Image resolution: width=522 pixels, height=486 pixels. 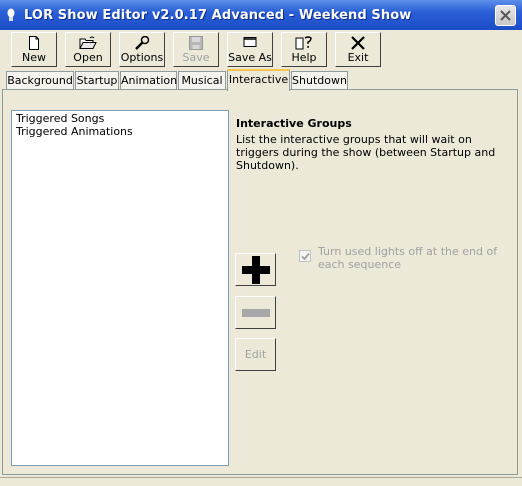 I want to click on remove-icon, so click(x=255, y=312).